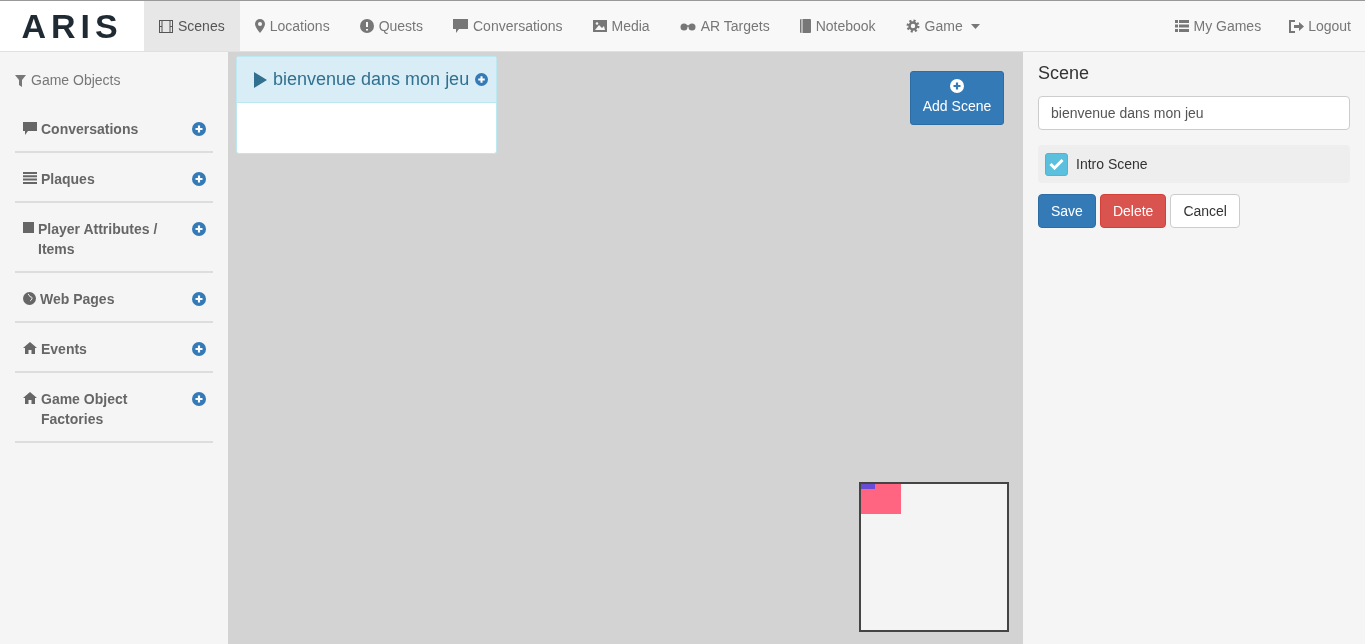 The image size is (1365, 644). I want to click on nav-tab: AR Targets, so click(724, 26).